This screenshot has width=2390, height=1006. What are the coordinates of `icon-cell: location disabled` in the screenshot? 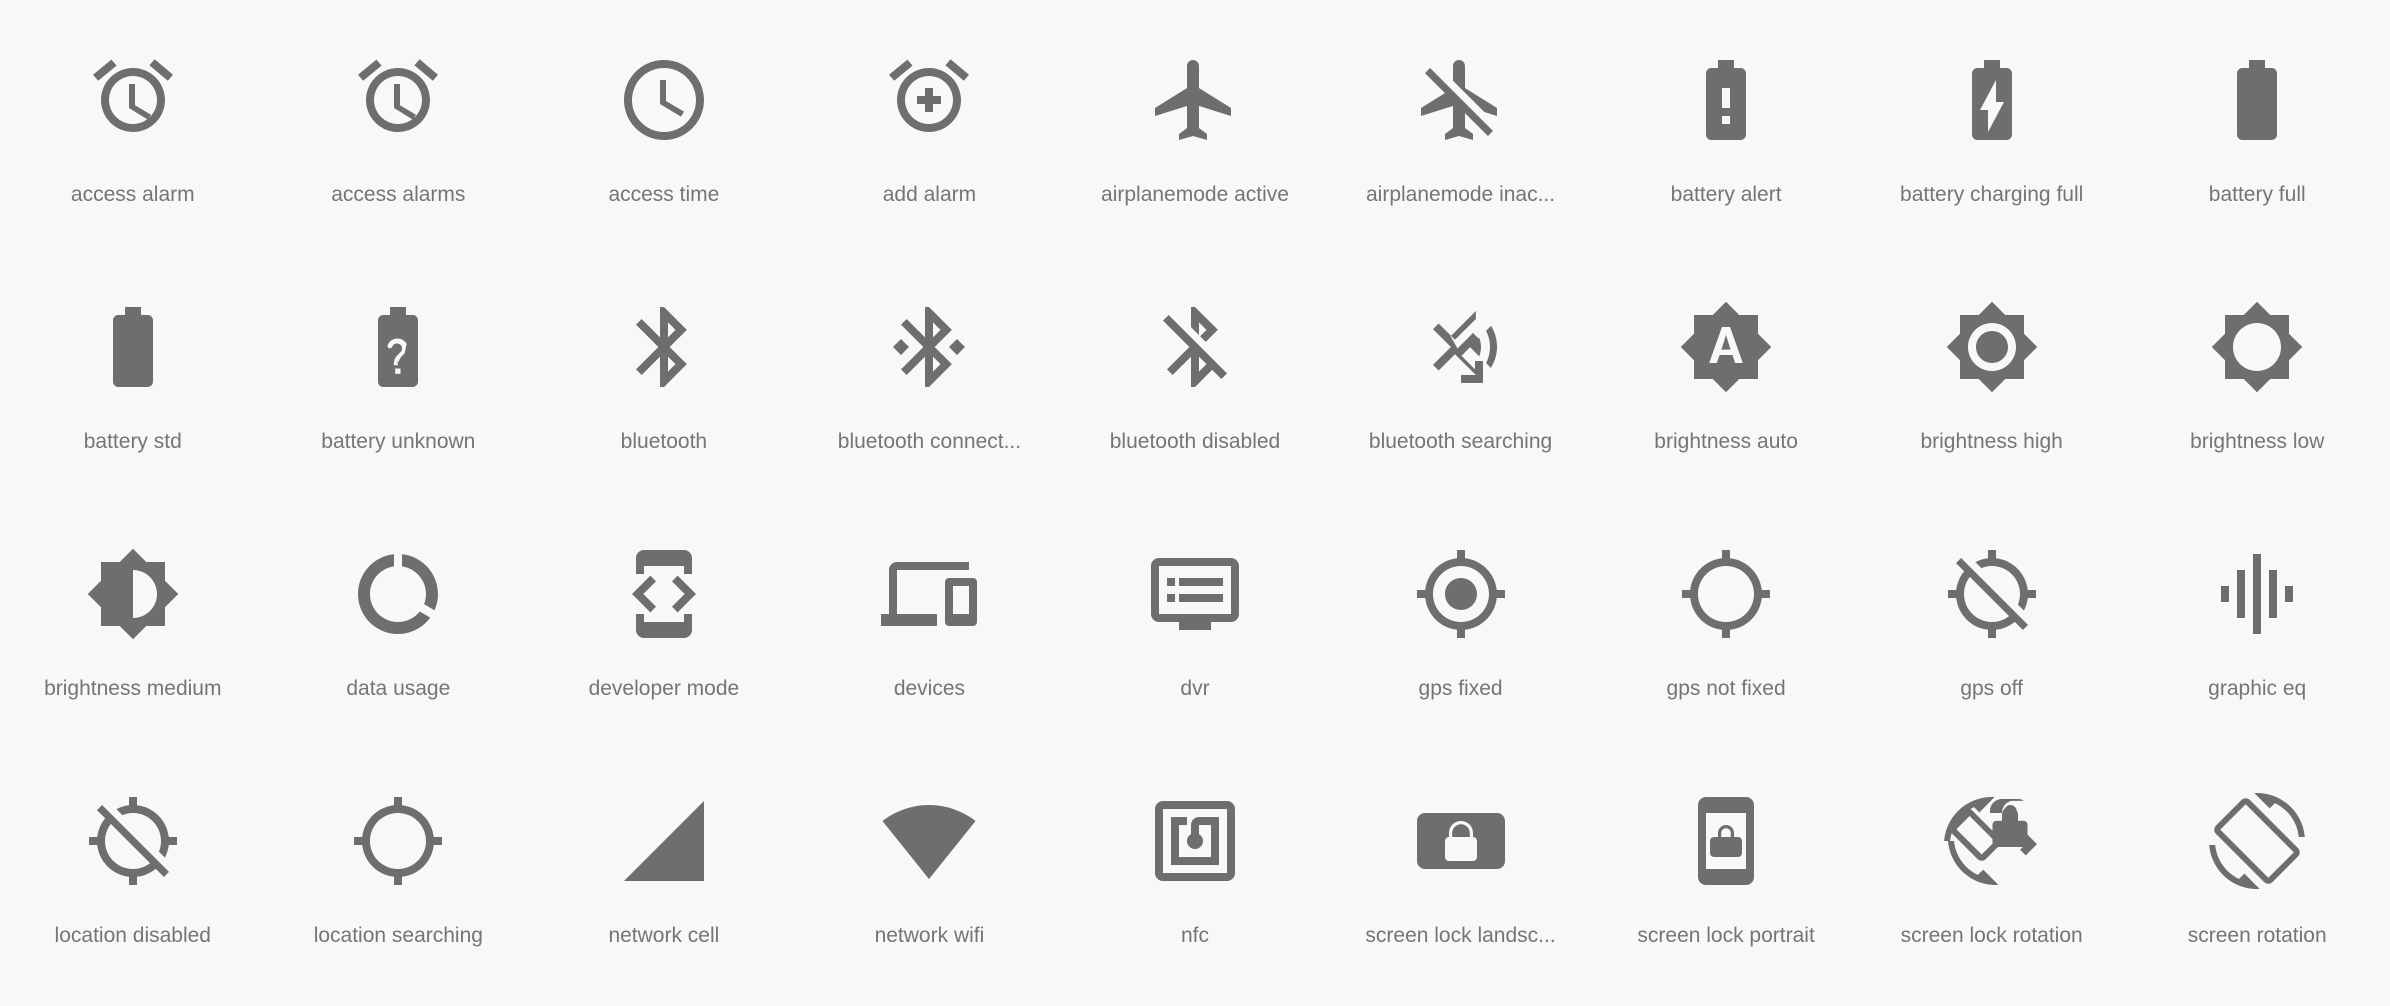 It's located at (133, 882).